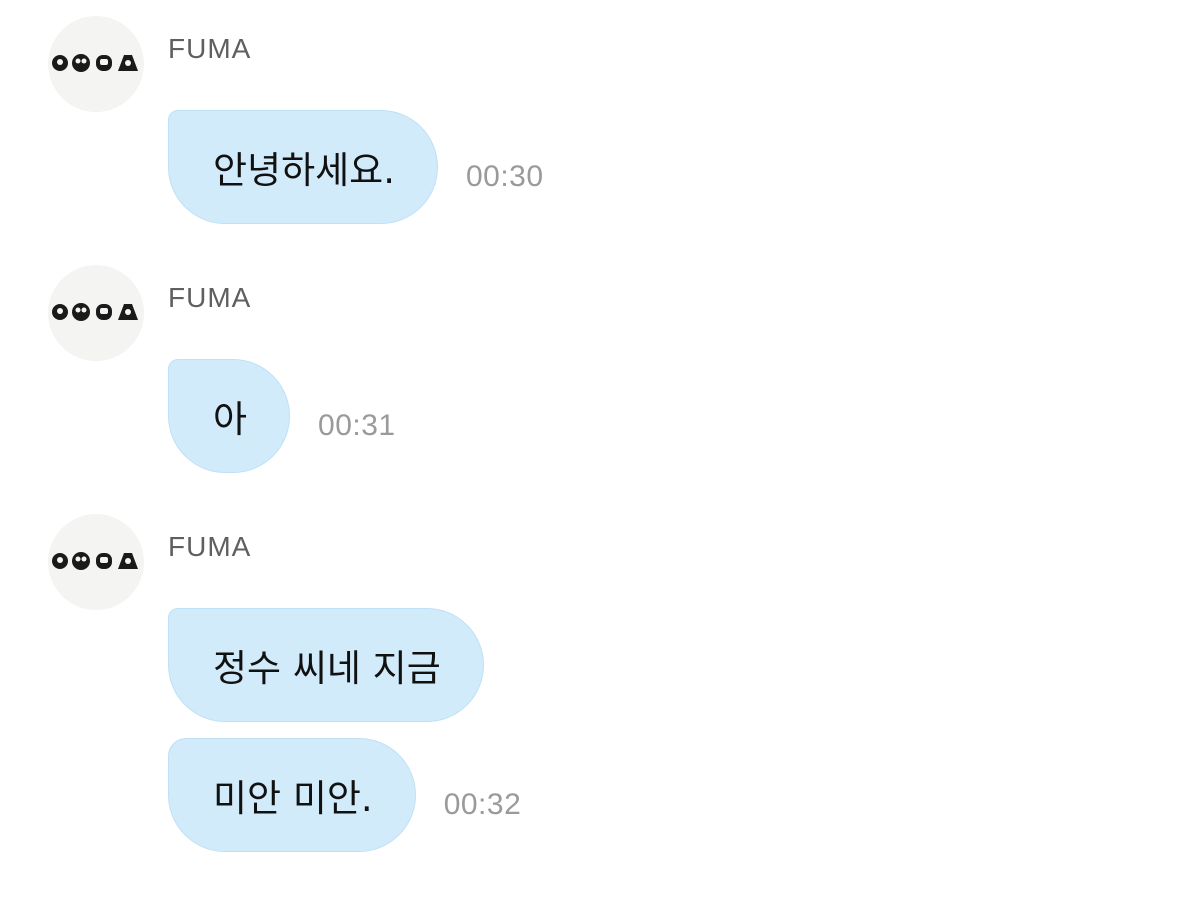  I want to click on message-row: 아 00:31, so click(282, 416).